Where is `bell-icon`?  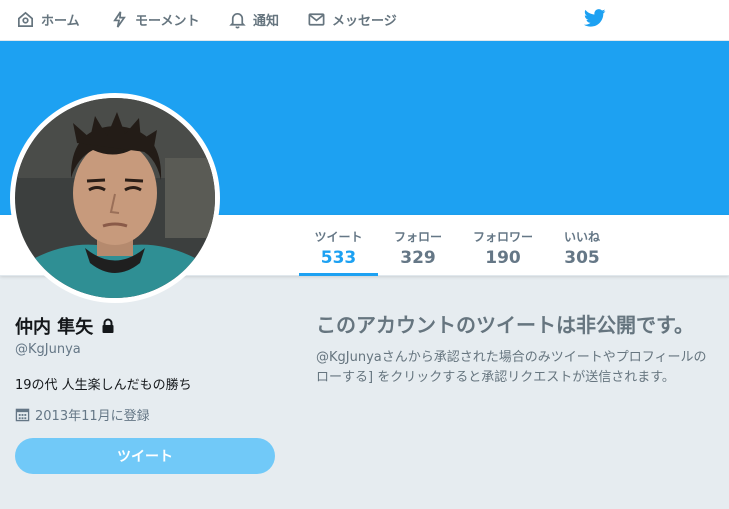 bell-icon is located at coordinates (237, 20).